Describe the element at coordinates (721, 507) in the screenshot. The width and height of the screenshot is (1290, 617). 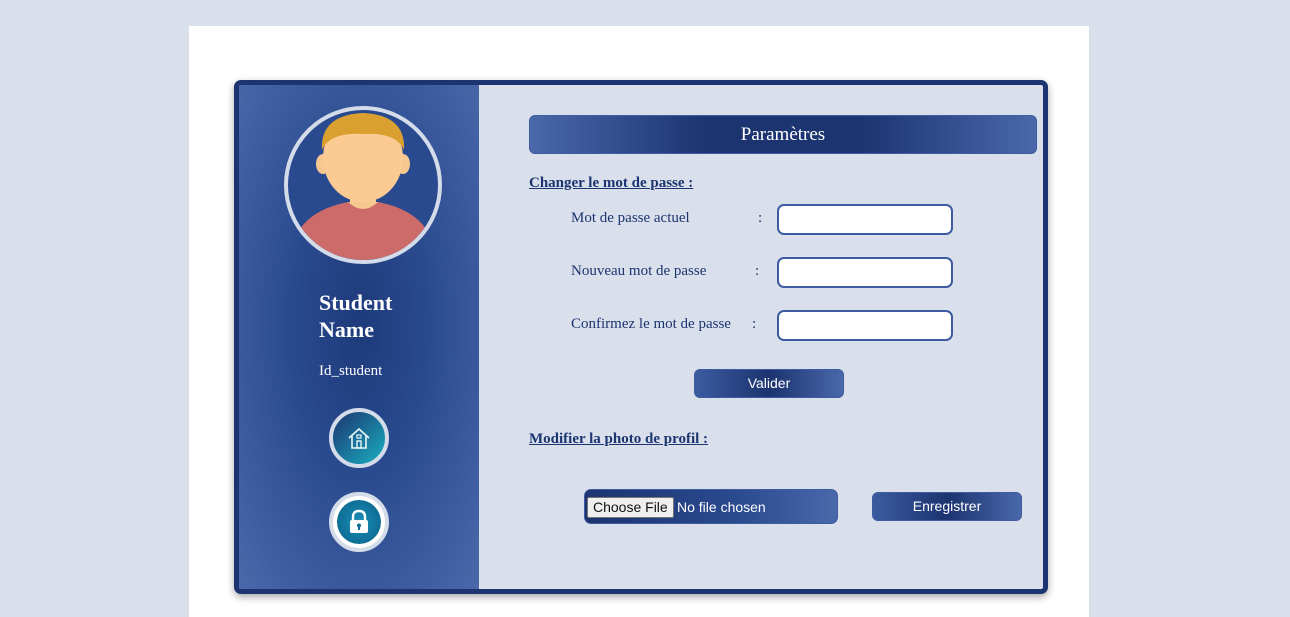
I see `file-status-text: No file chosen` at that location.